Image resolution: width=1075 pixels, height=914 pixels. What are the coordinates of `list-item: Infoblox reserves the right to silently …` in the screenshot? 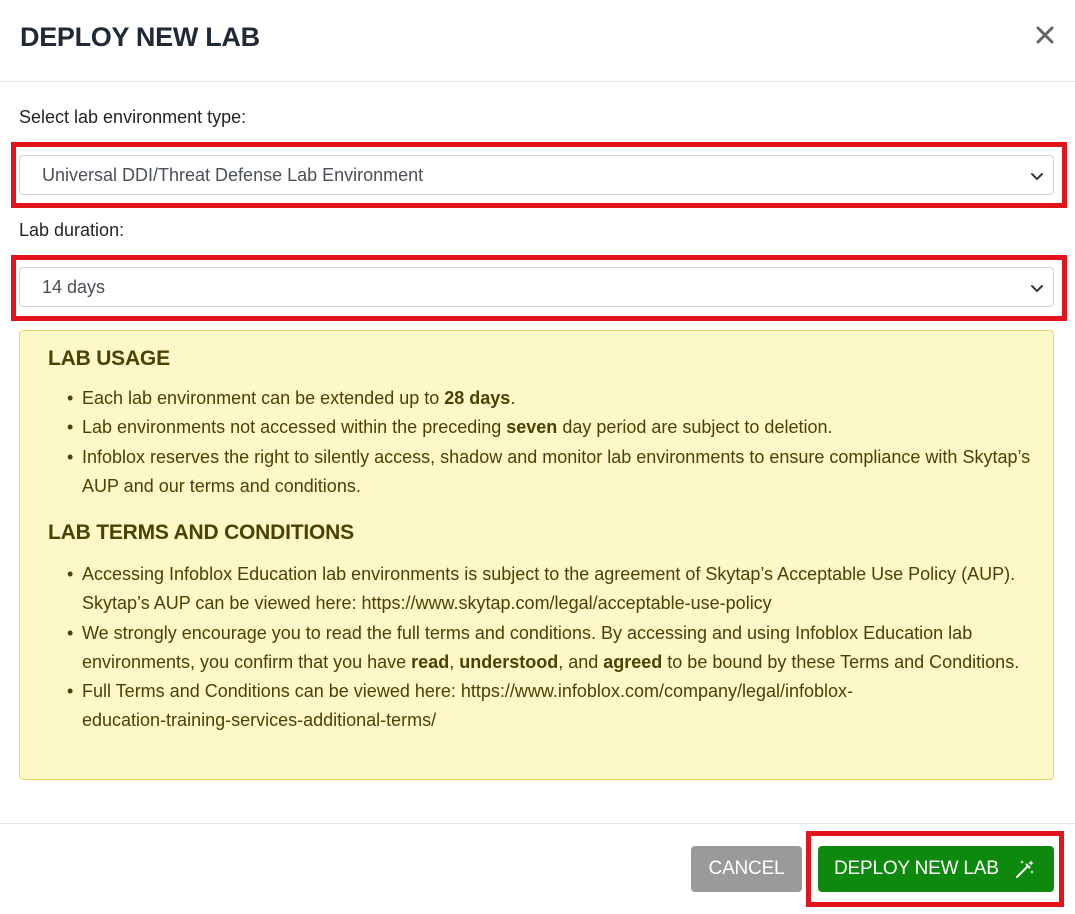 It's located at (554, 472).